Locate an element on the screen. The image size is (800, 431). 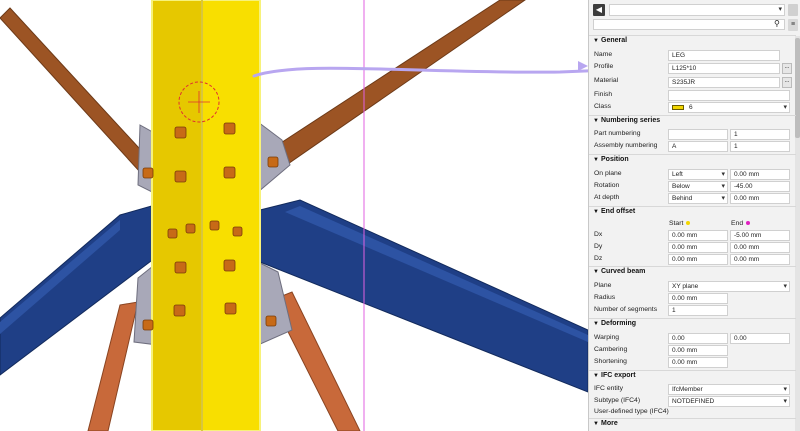
at-depth-select: Behind is located at coordinates (698, 198).